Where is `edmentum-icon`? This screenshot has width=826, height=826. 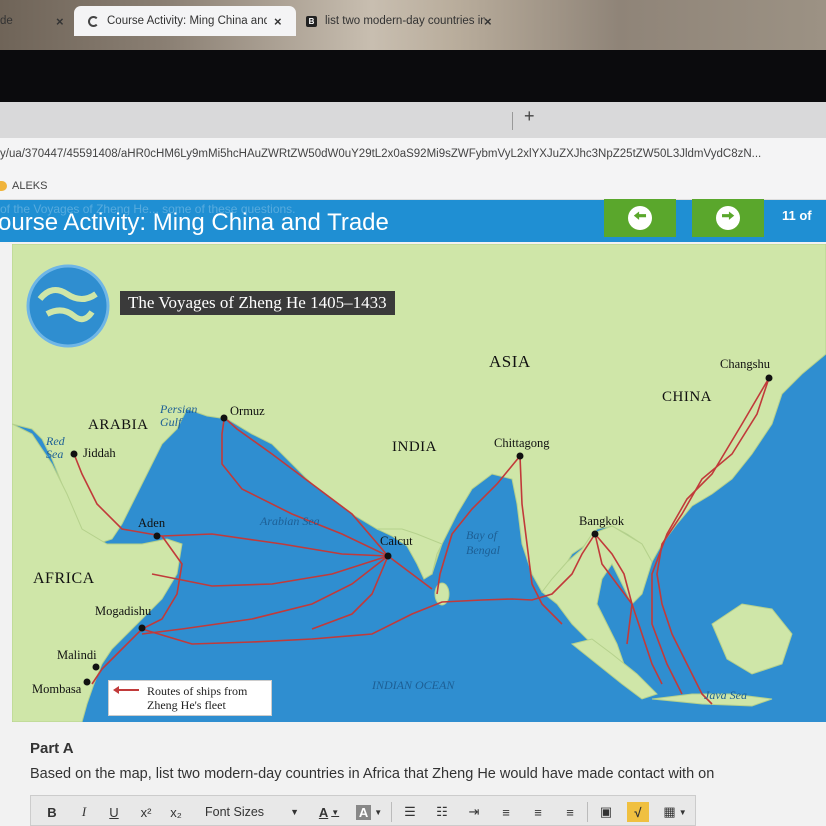
edmentum-icon is located at coordinates (93, 21).